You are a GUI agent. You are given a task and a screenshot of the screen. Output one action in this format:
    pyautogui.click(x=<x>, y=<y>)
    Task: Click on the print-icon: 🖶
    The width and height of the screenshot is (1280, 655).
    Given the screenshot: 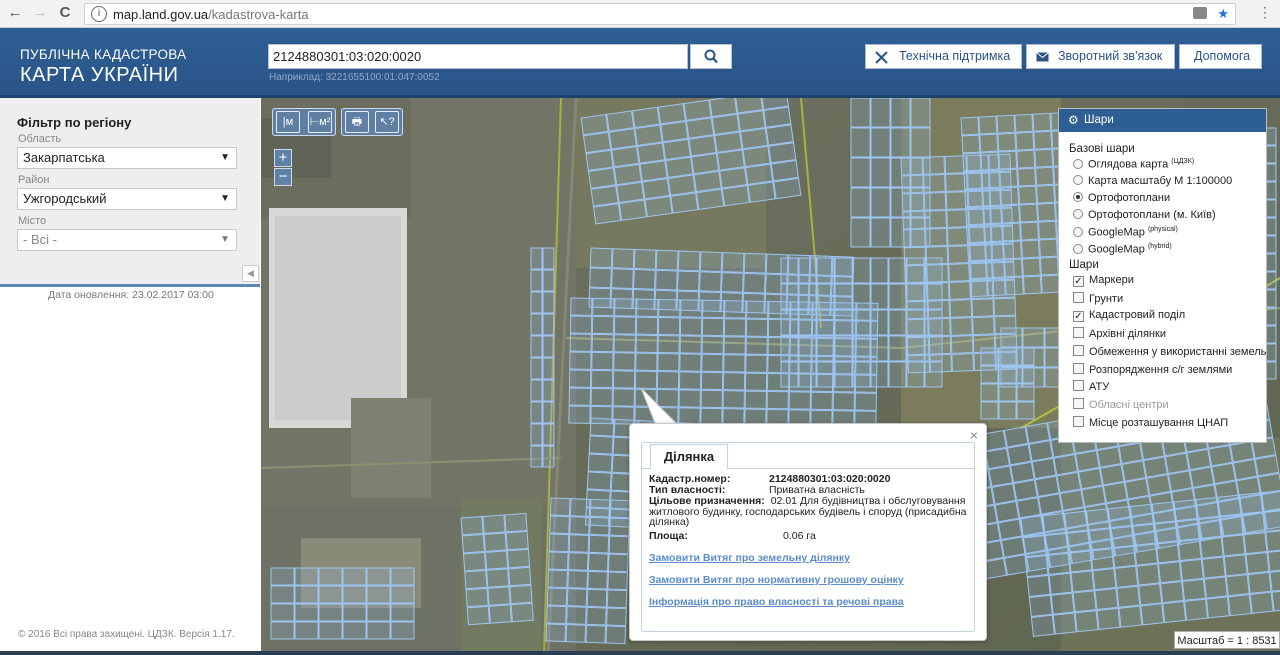 What is the action you would take?
    pyautogui.click(x=357, y=122)
    